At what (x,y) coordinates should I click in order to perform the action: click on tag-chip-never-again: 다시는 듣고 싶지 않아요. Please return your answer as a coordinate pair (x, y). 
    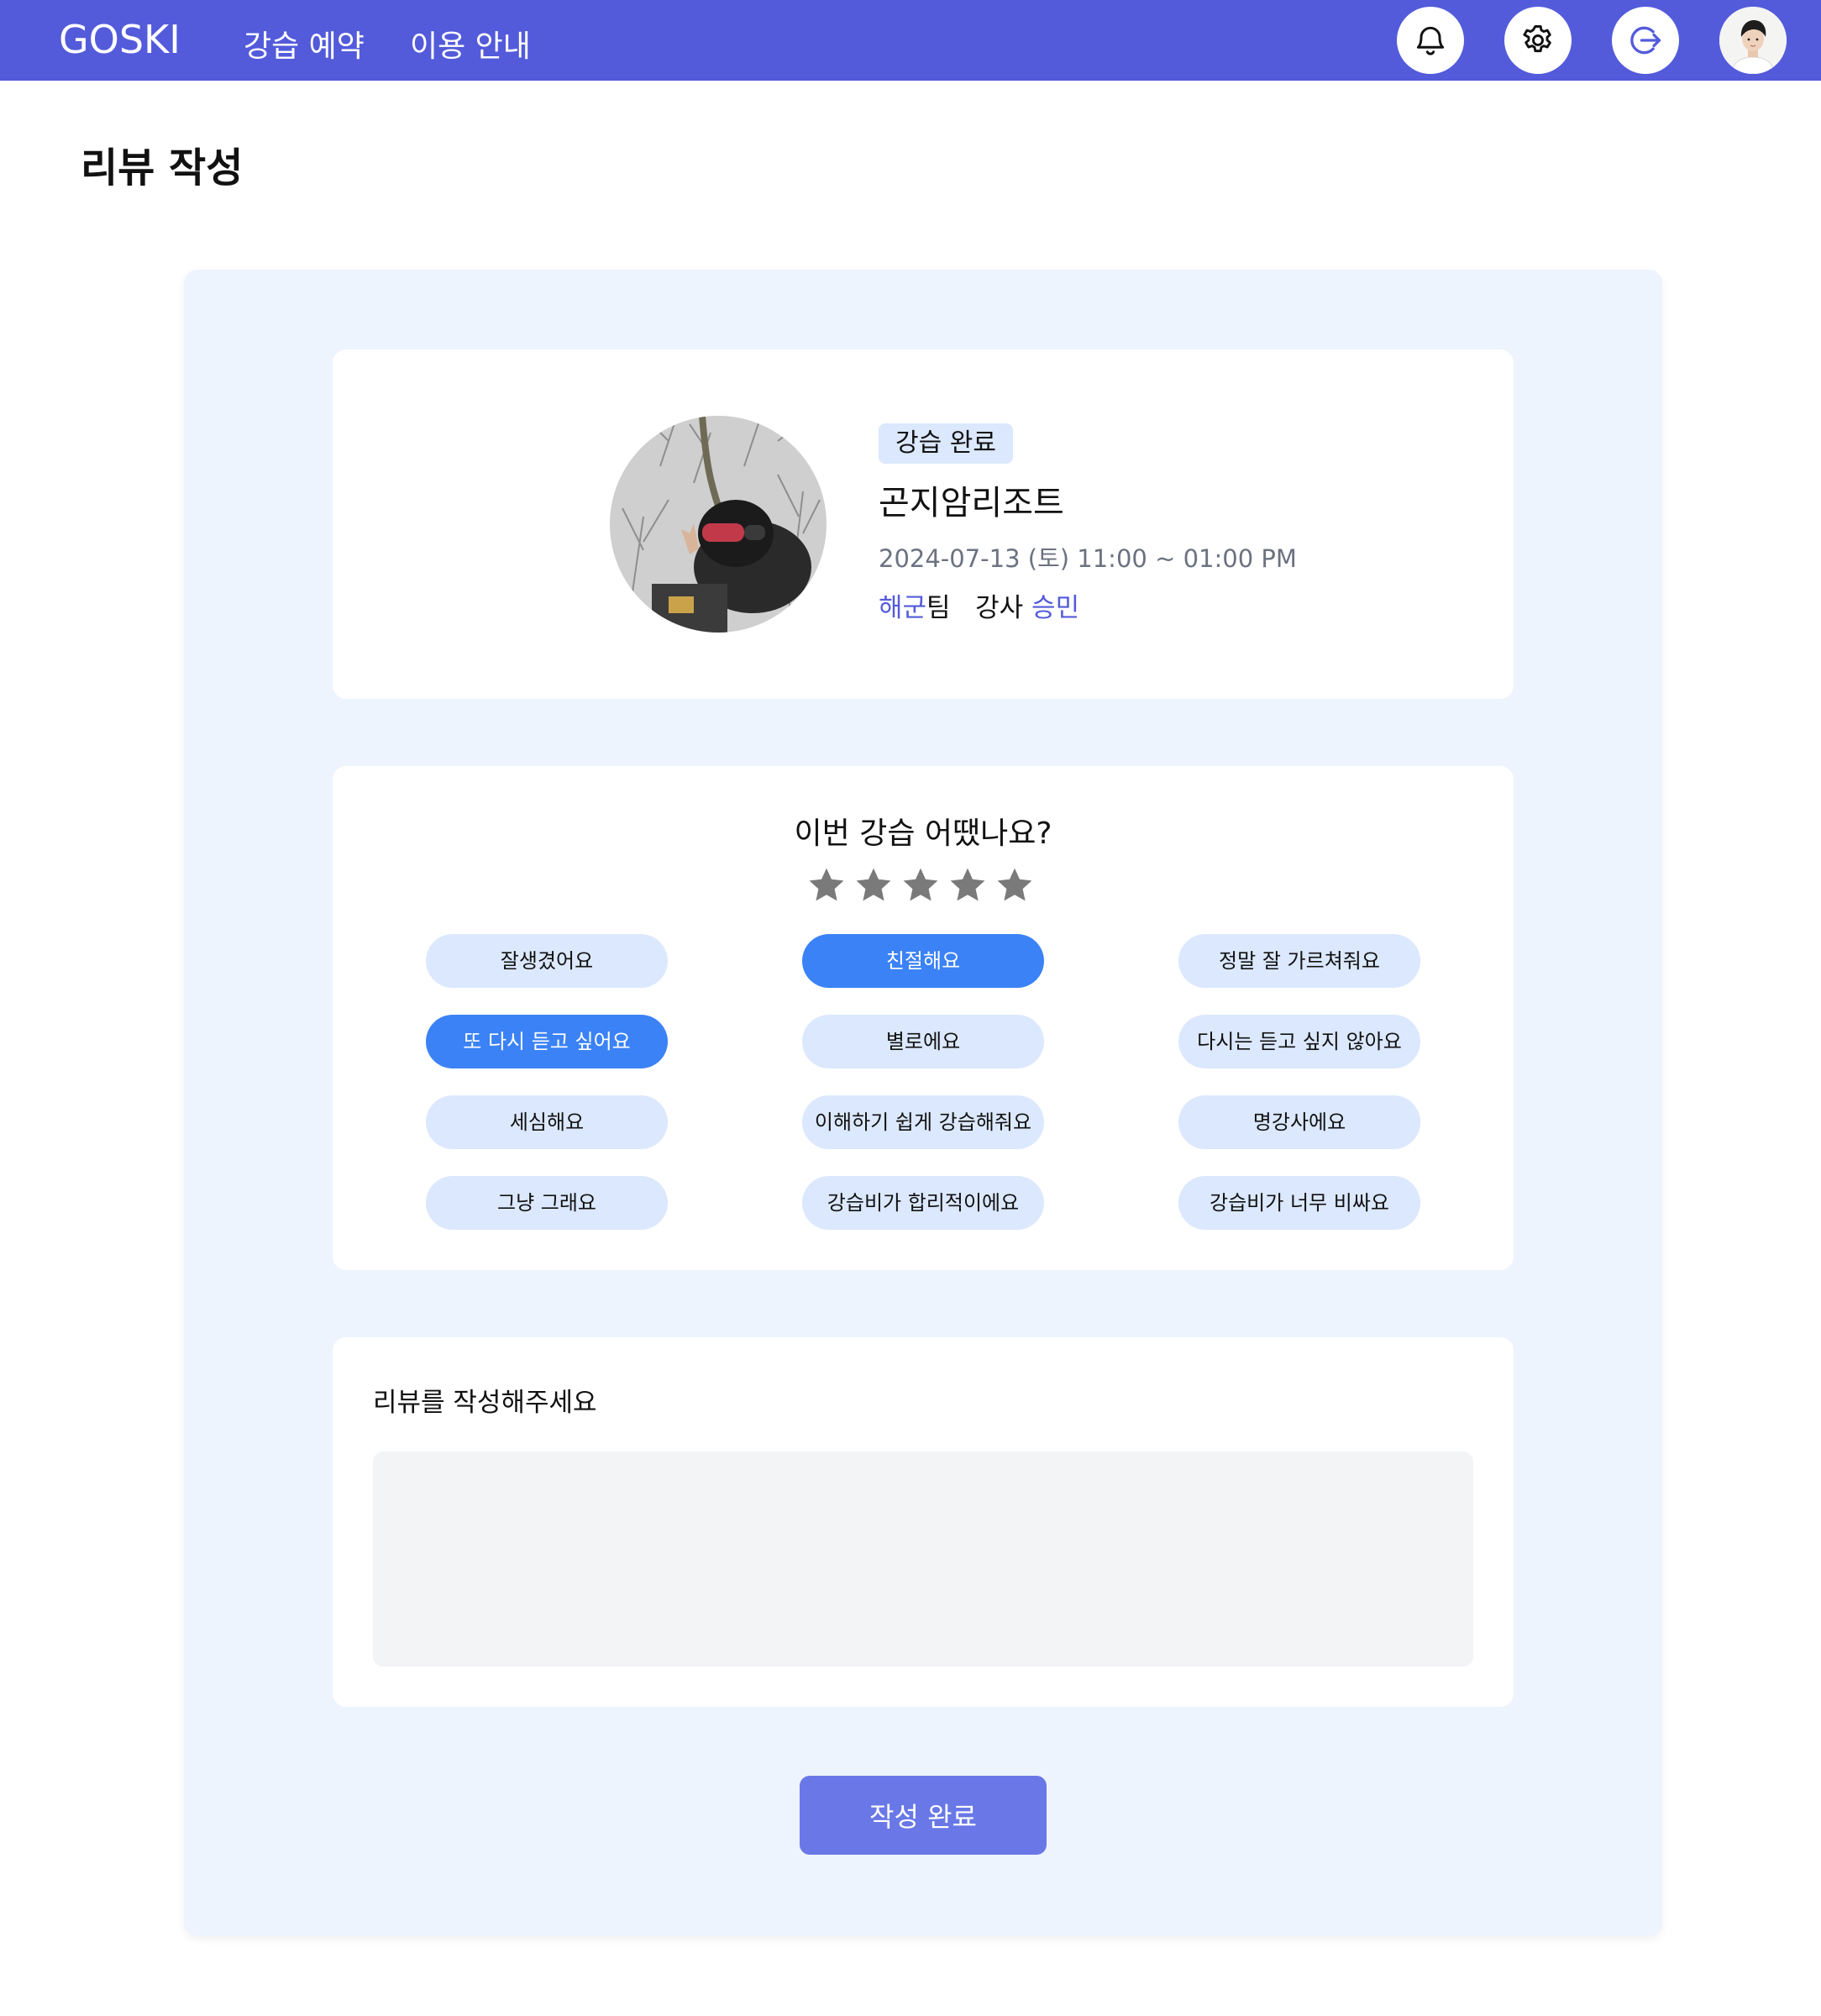
    Looking at the image, I should click on (1299, 1041).